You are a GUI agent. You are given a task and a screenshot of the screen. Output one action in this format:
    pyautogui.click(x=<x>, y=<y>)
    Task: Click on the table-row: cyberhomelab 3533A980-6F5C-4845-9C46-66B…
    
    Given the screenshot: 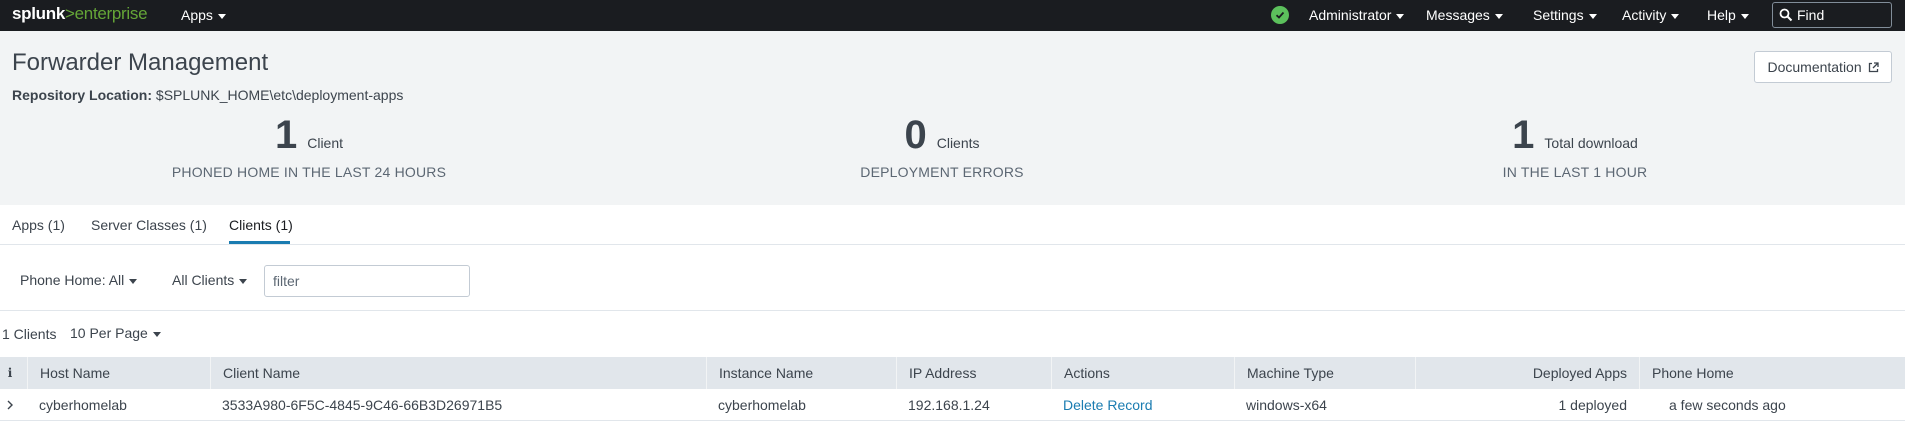 What is the action you would take?
    pyautogui.click(x=952, y=405)
    